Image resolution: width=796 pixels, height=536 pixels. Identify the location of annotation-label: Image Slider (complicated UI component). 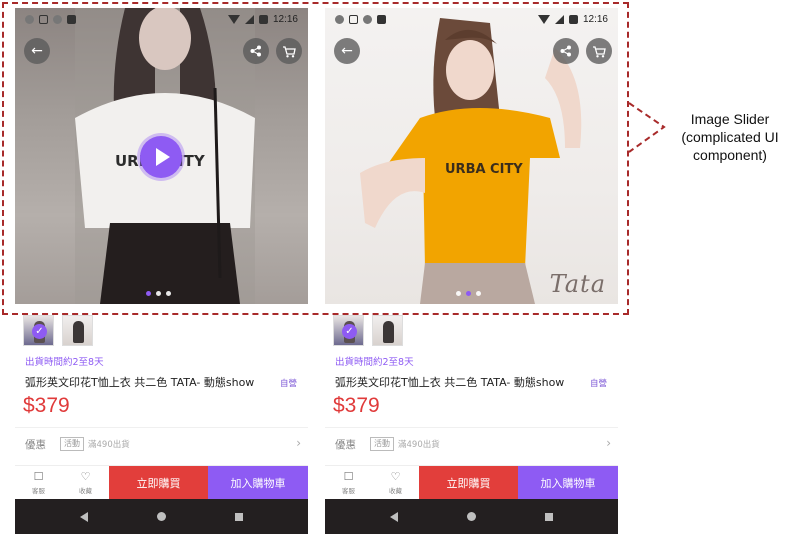
(730, 137).